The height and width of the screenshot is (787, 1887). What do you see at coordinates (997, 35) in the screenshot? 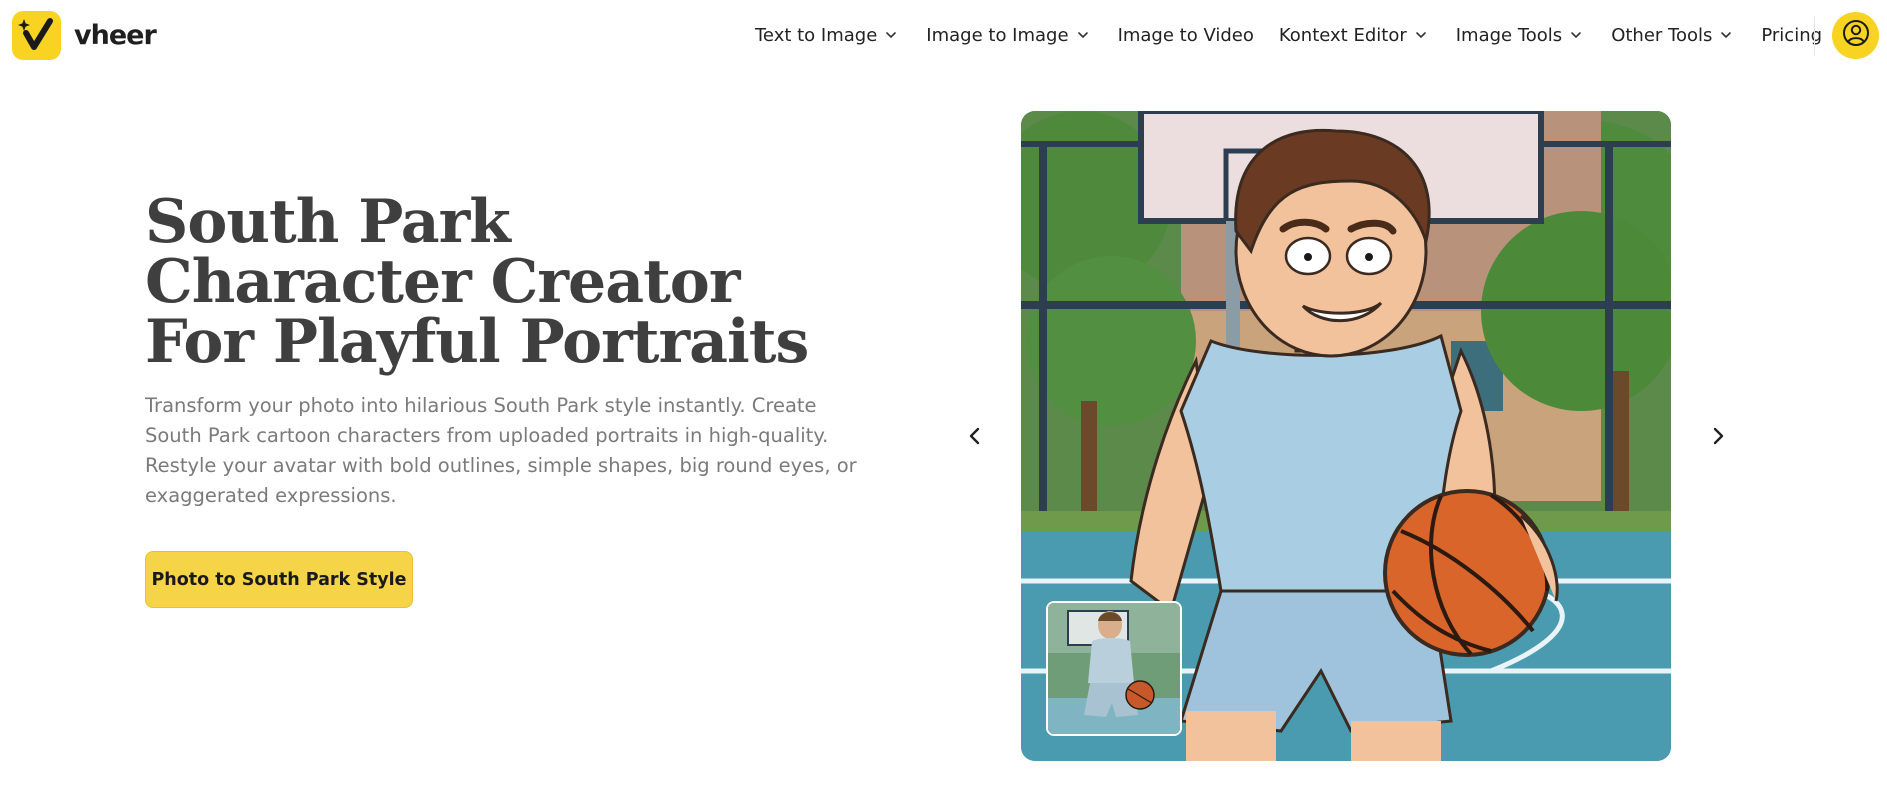
I see `nav-item-label: Image to Image` at bounding box center [997, 35].